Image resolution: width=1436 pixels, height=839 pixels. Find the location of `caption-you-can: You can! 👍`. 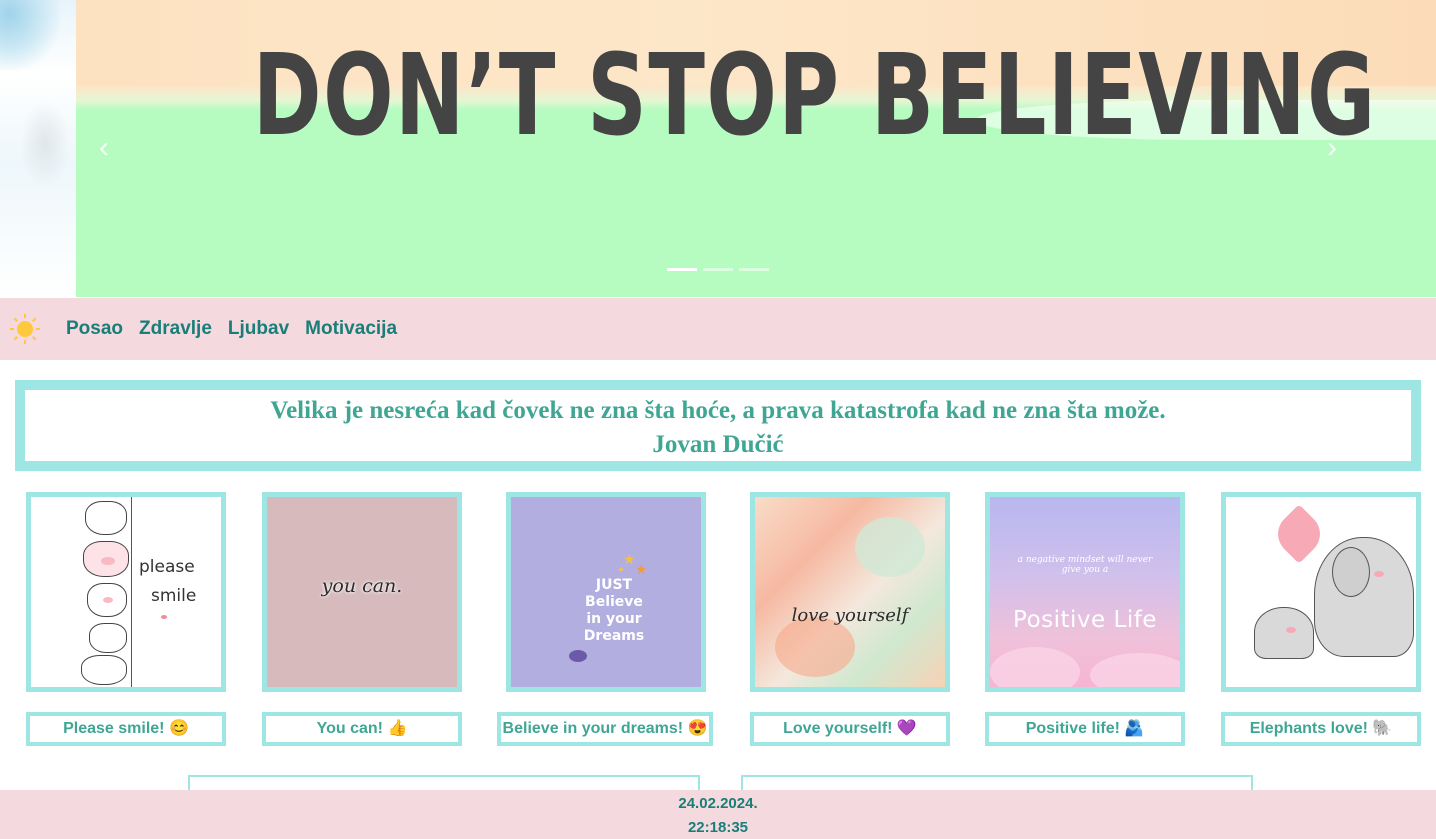

caption-you-can: You can! 👍 is located at coordinates (362, 729).